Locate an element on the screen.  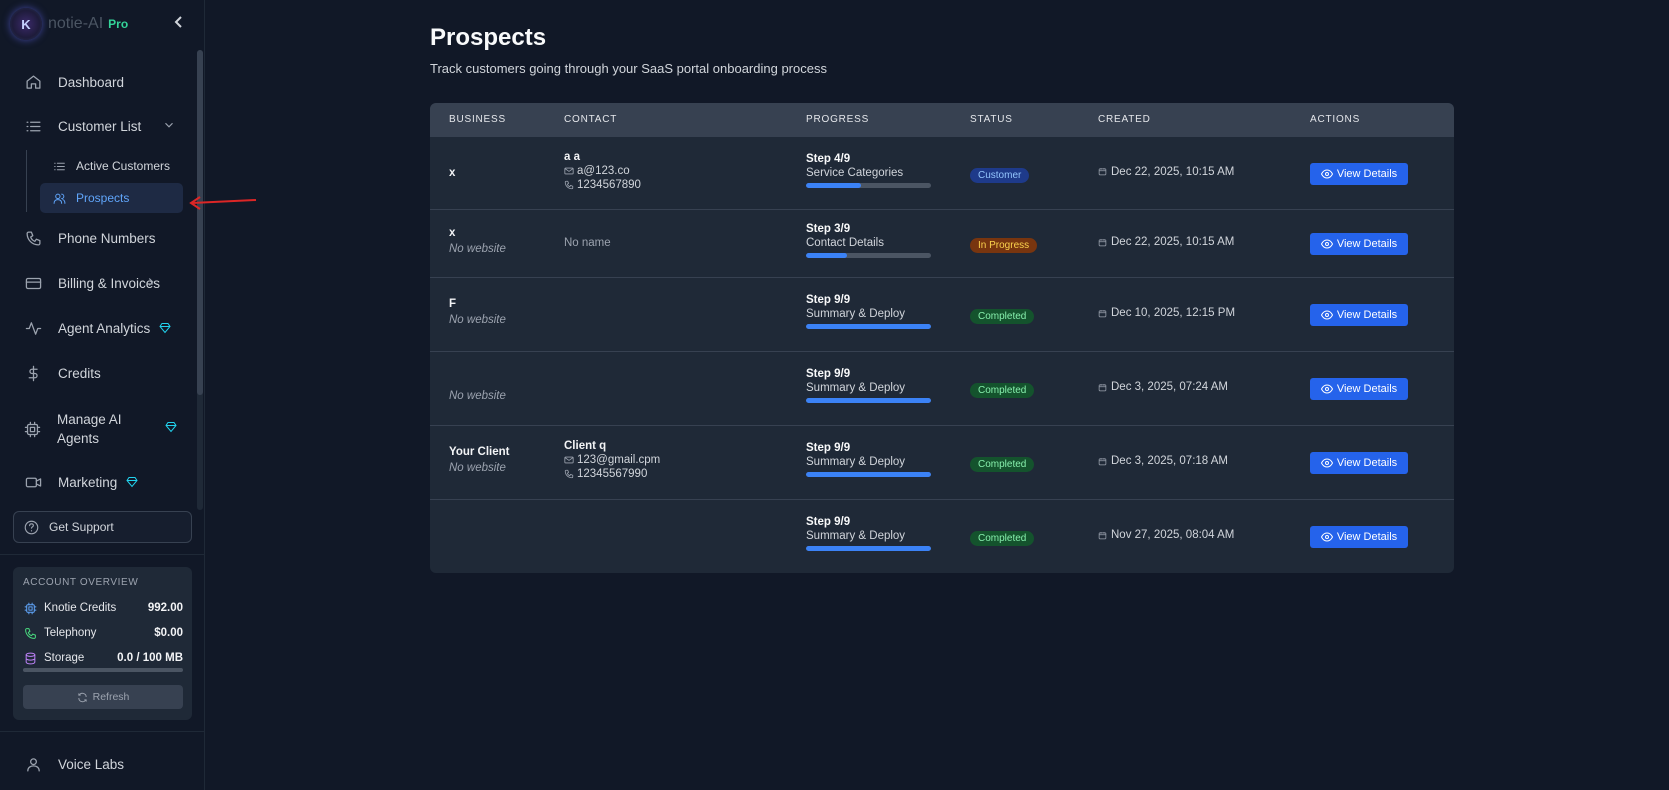
refresh-button: Refresh is located at coordinates (103, 697).